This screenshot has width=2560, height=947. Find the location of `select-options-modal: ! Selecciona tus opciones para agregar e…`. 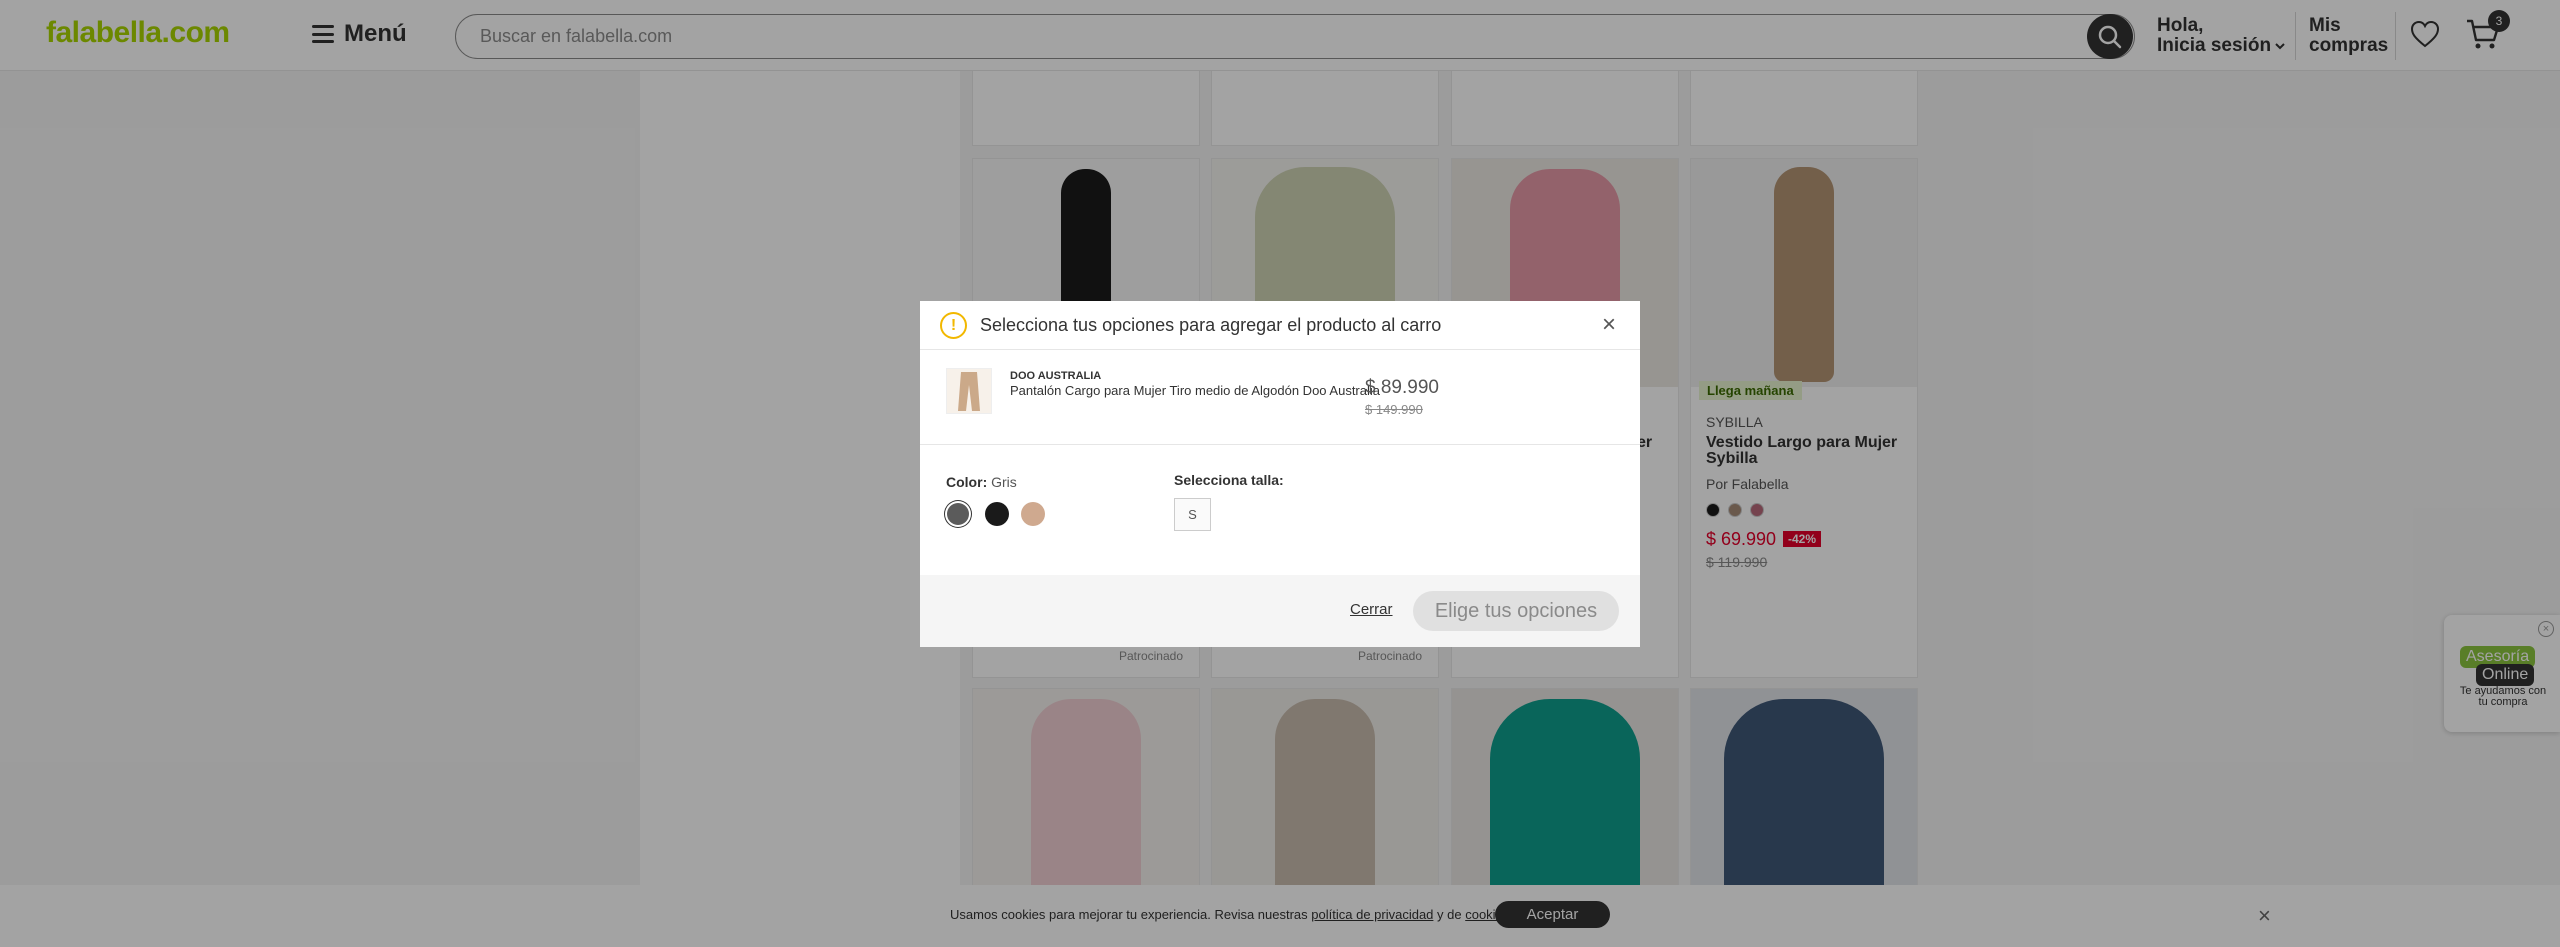

select-options-modal: ! Selecciona tus opciones para agregar e… is located at coordinates (1280, 474).